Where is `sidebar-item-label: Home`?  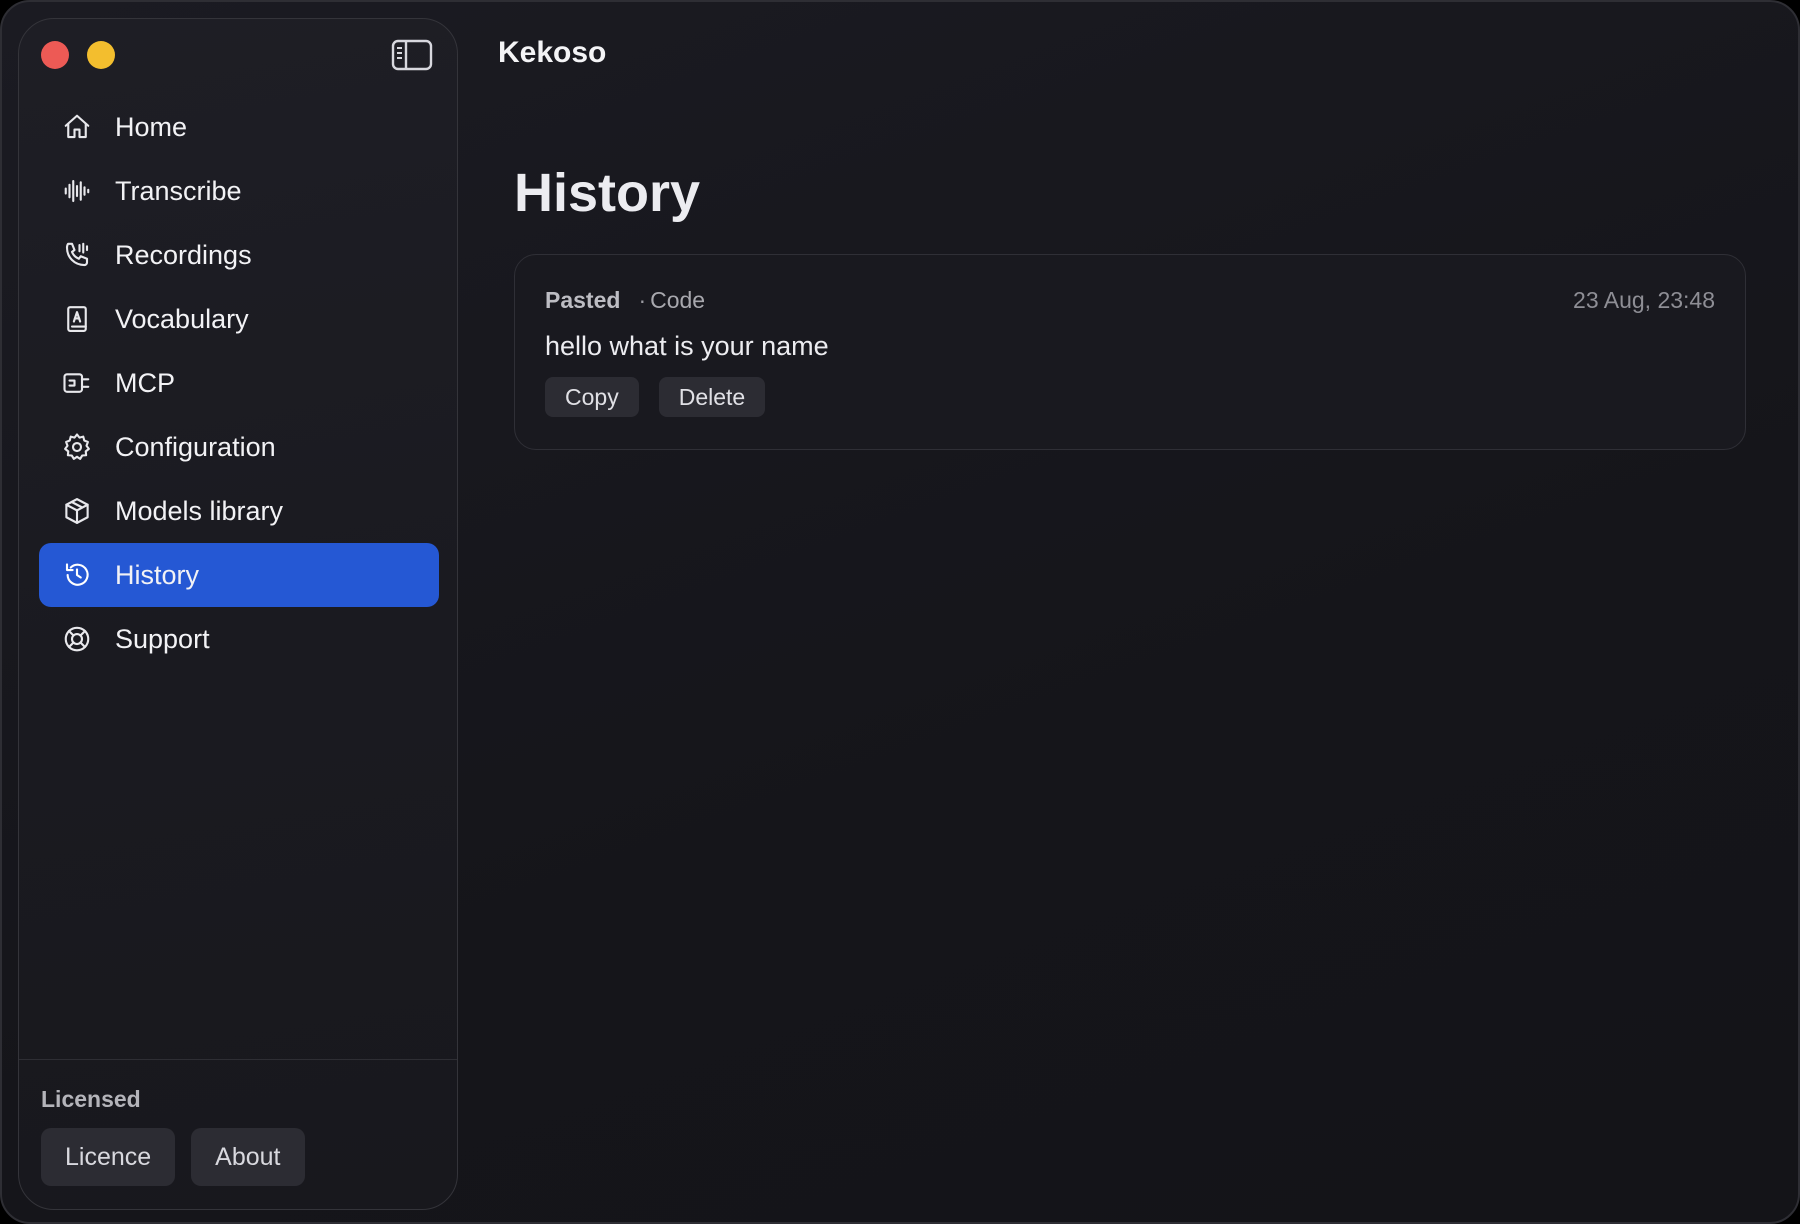 sidebar-item-label: Home is located at coordinates (151, 126).